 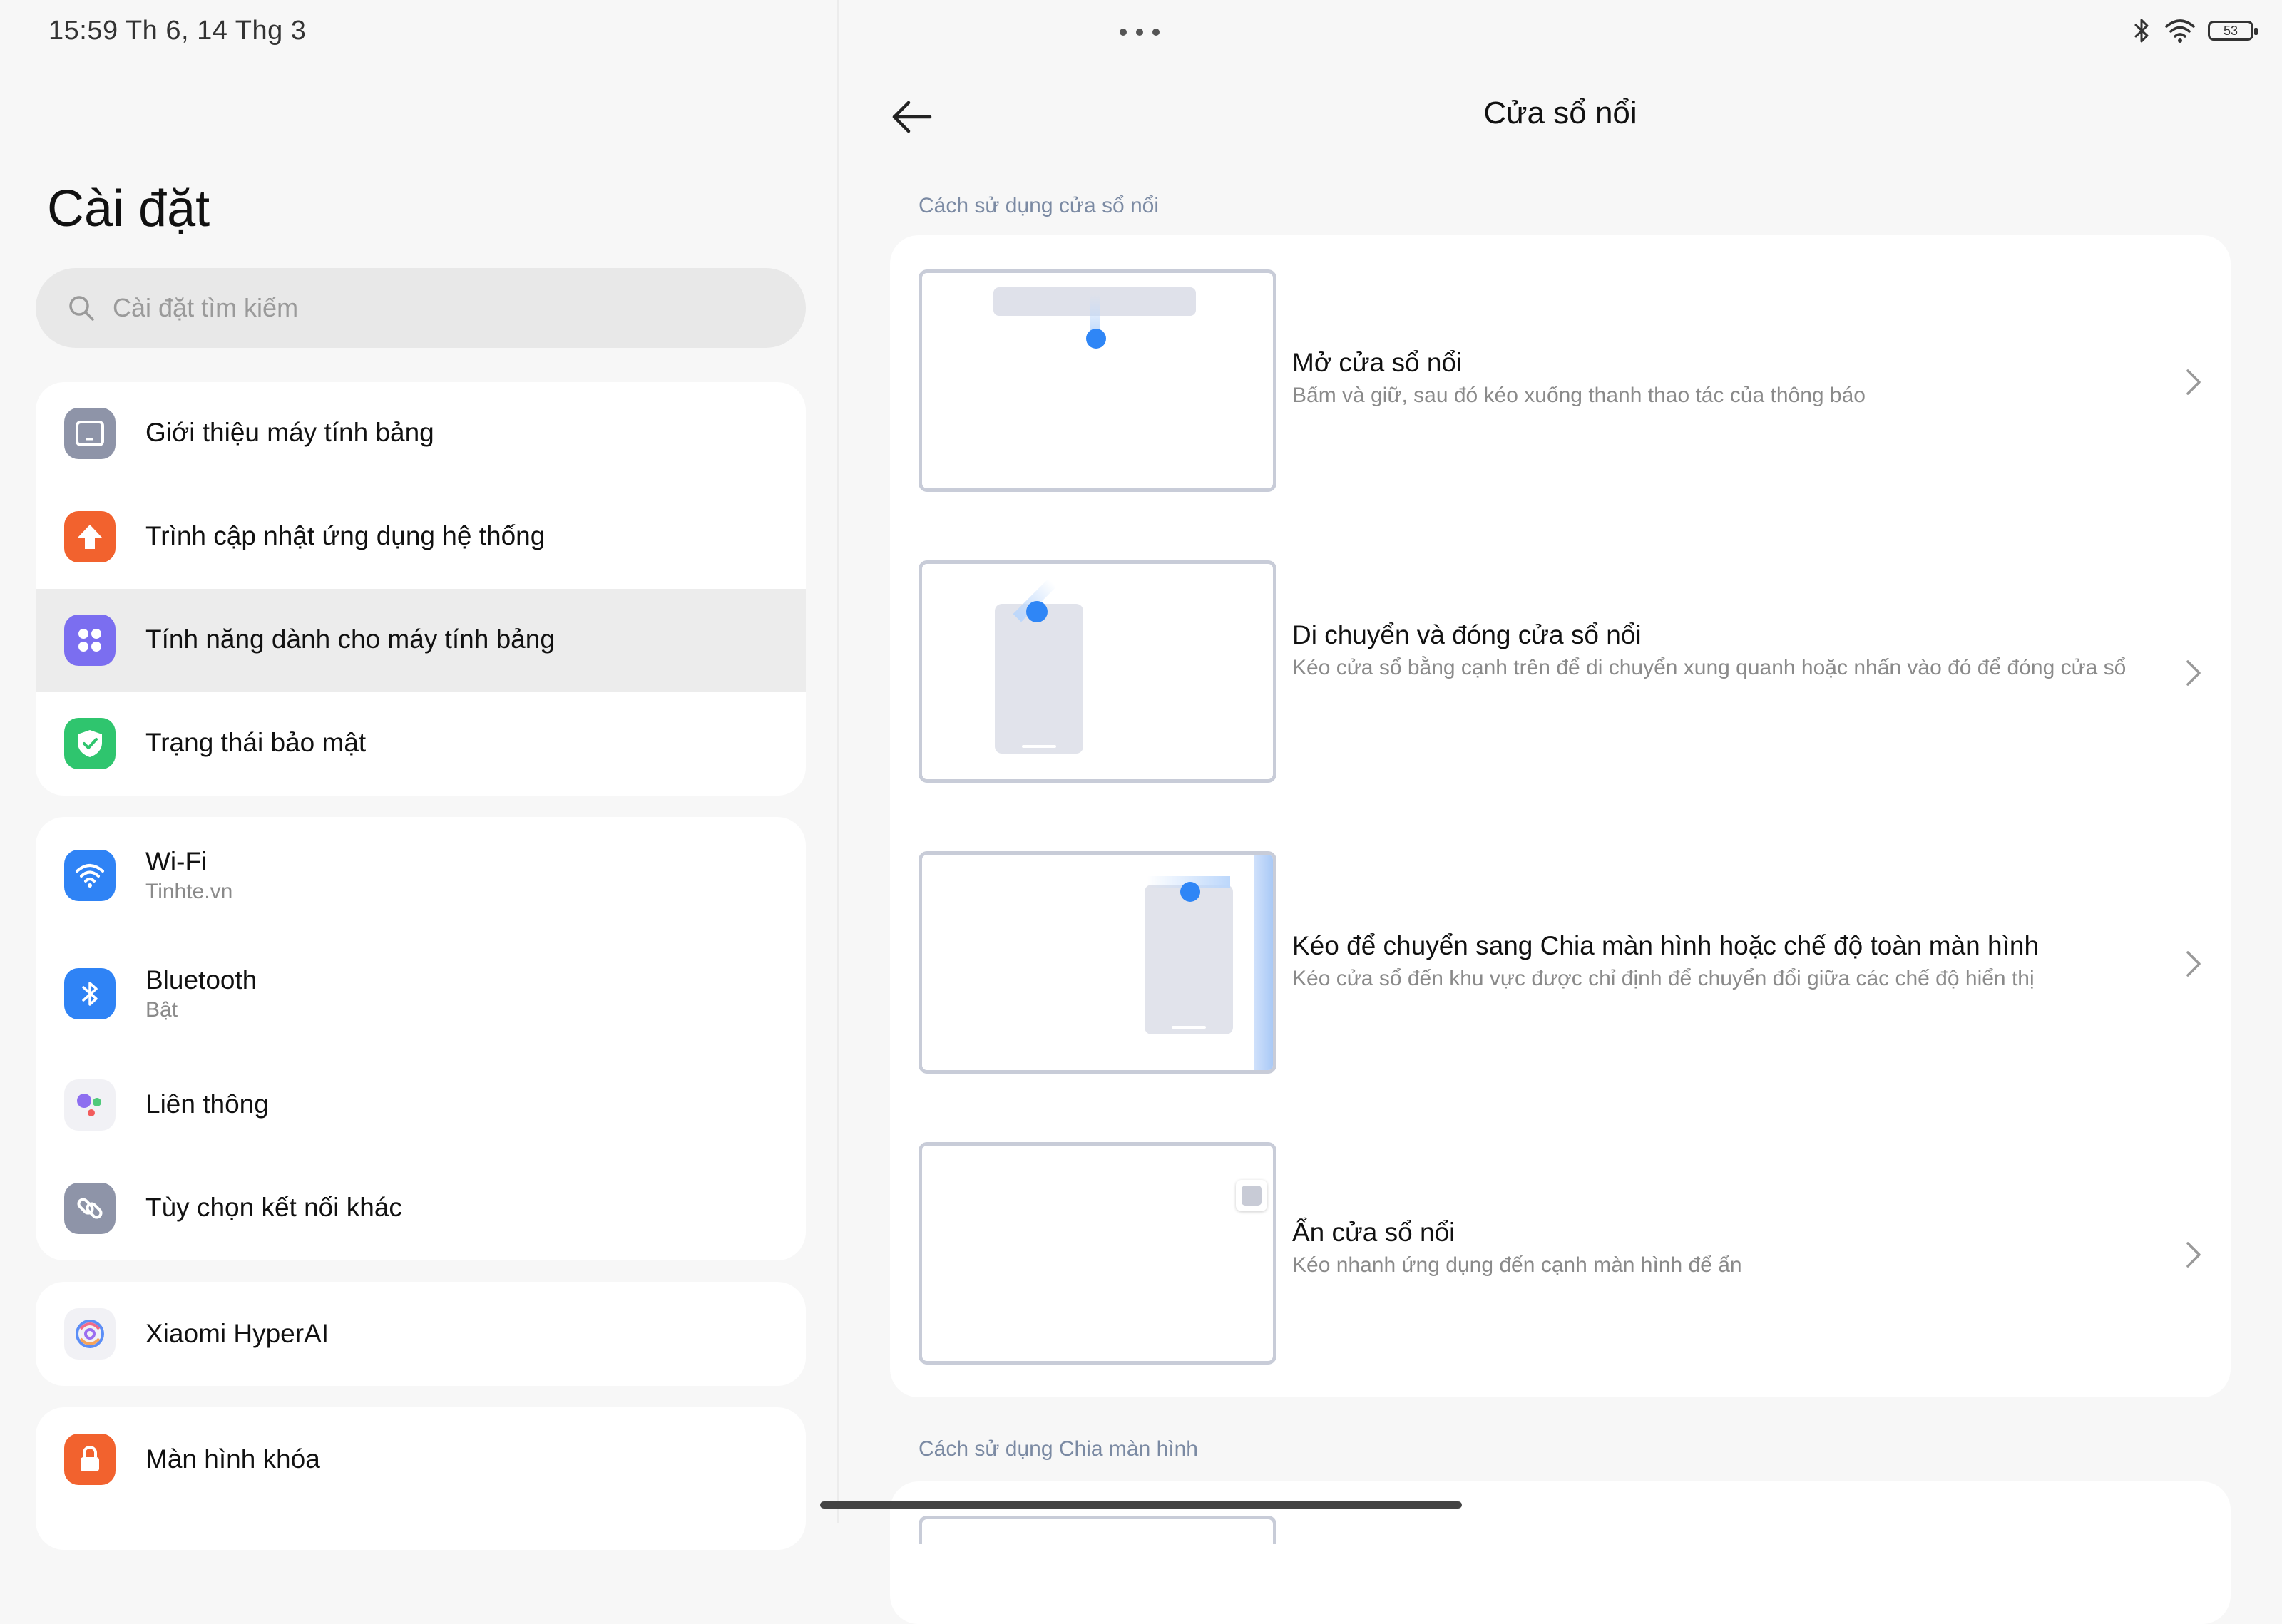 I want to click on search-icon, so click(x=81, y=308).